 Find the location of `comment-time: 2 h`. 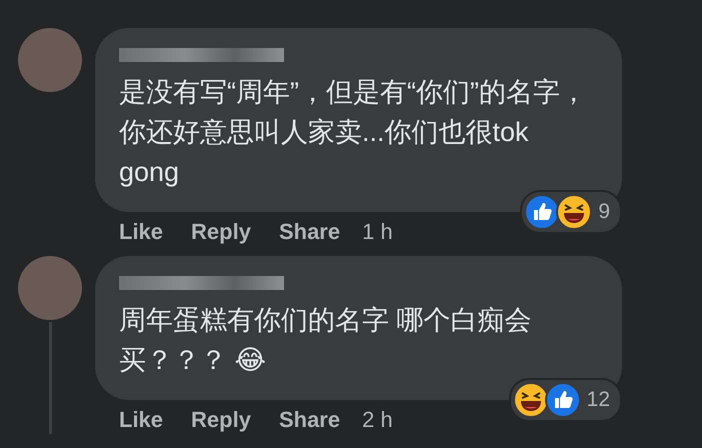

comment-time: 2 h is located at coordinates (377, 420).